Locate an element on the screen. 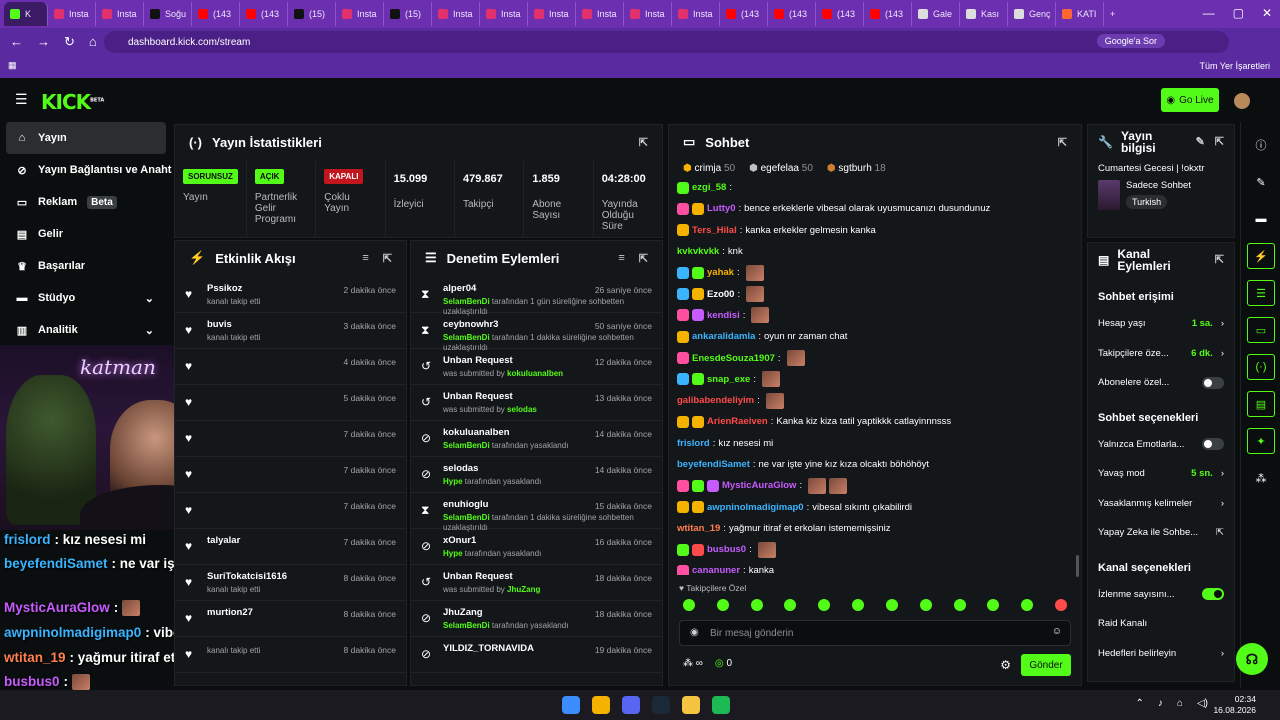 The height and width of the screenshot is (720, 1280). home-browser-icon: ⌂ is located at coordinates (93, 42).